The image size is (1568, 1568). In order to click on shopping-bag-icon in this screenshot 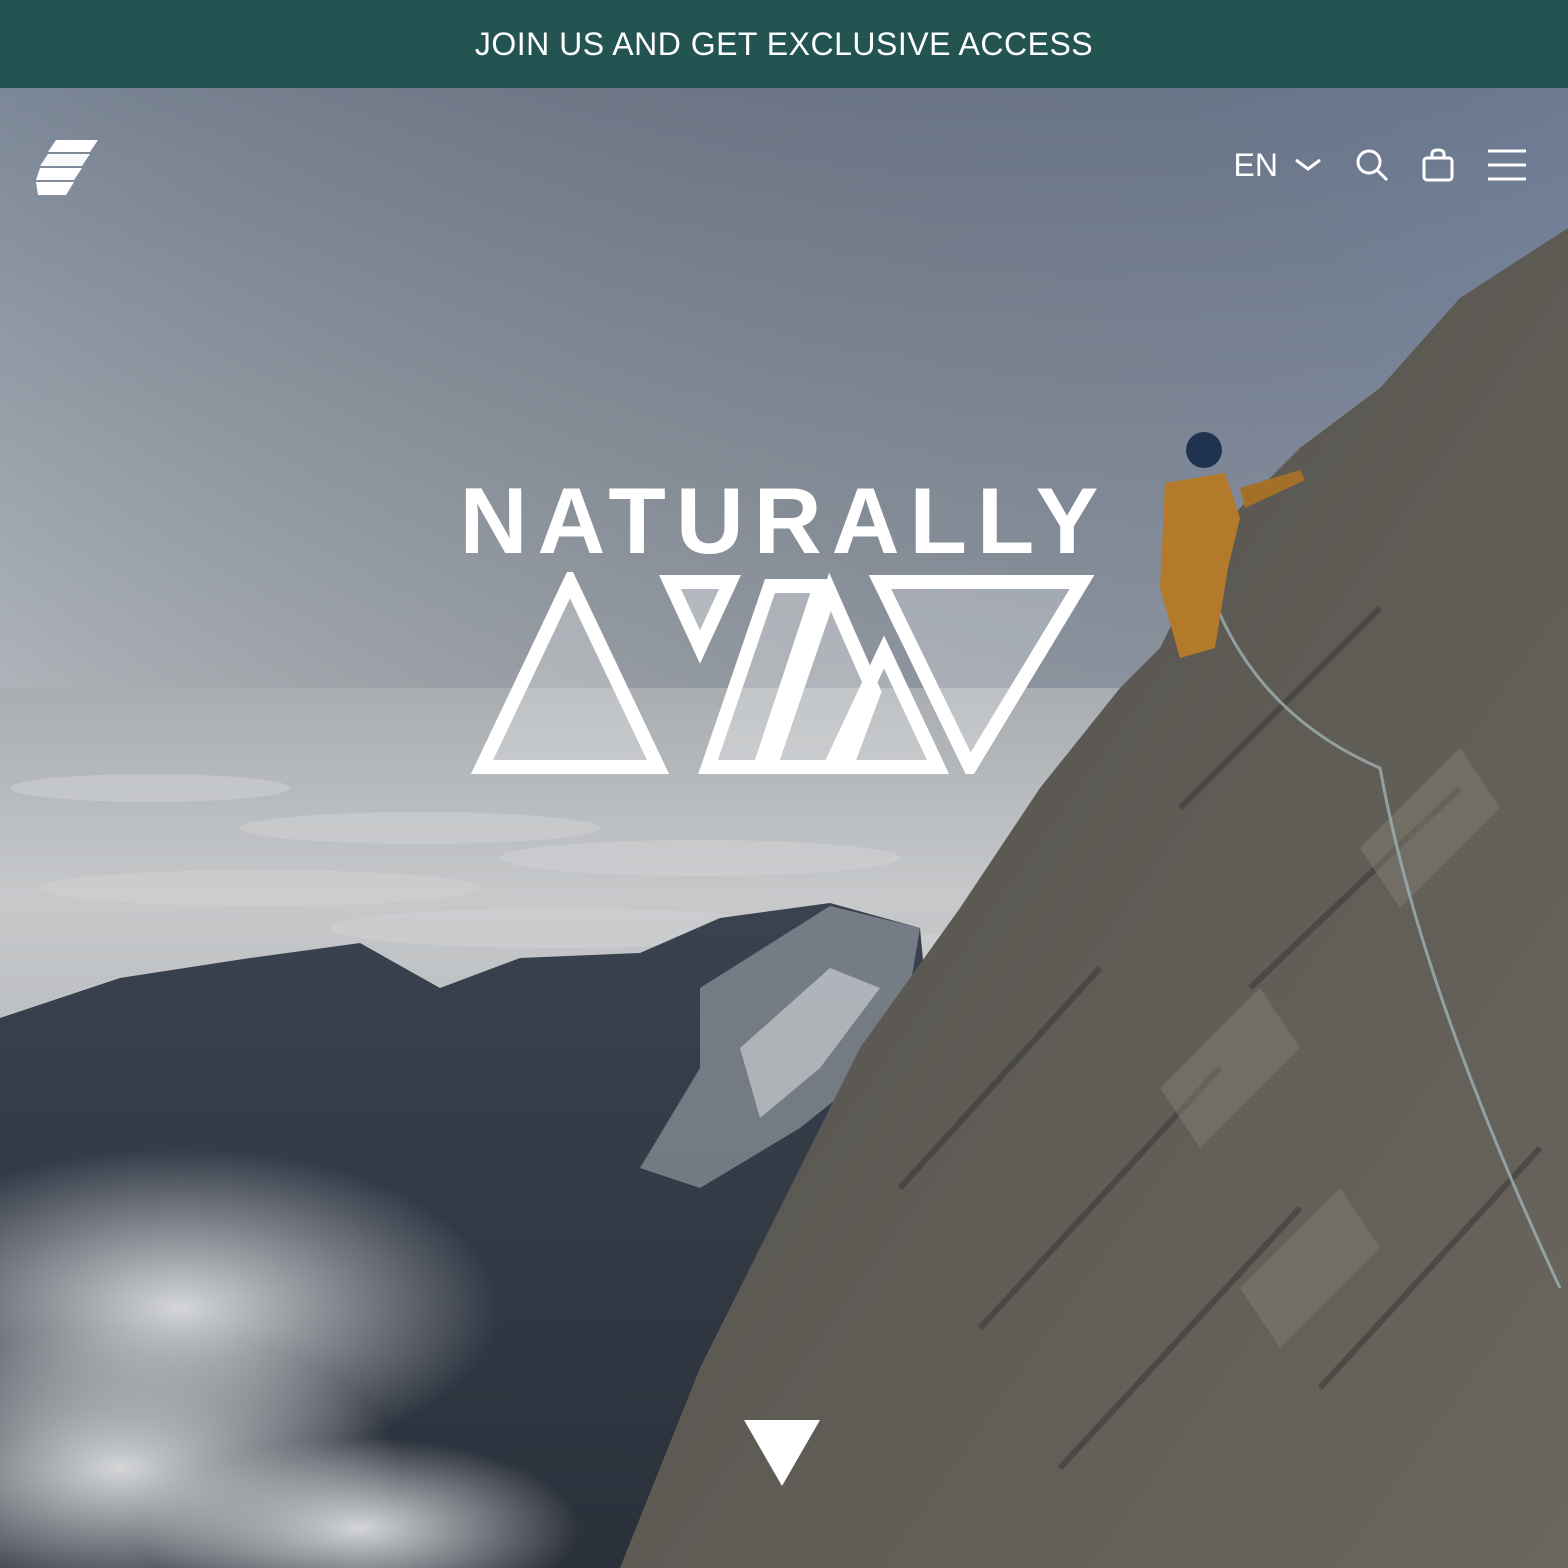, I will do `click(1438, 165)`.